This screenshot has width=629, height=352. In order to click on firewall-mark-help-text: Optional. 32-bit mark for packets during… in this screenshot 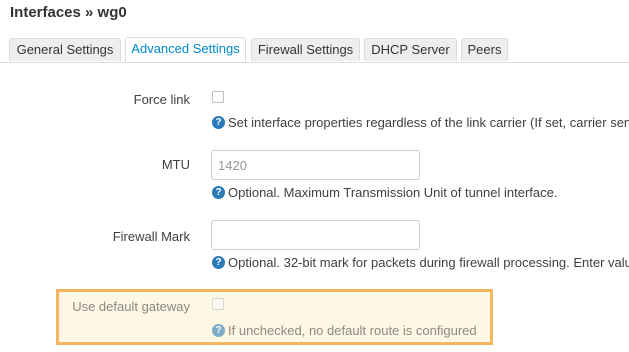, I will do `click(428, 262)`.